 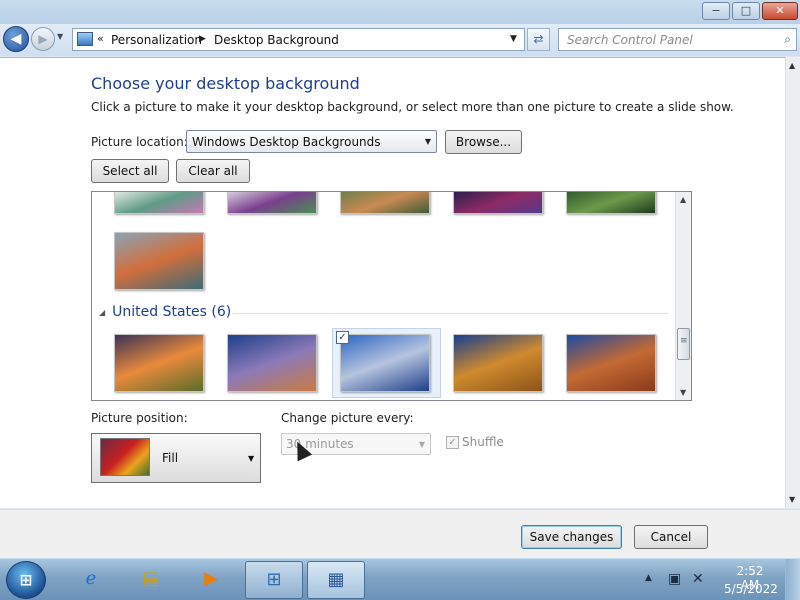 I want to click on page-title: Choose your desktop background, so click(x=225, y=83).